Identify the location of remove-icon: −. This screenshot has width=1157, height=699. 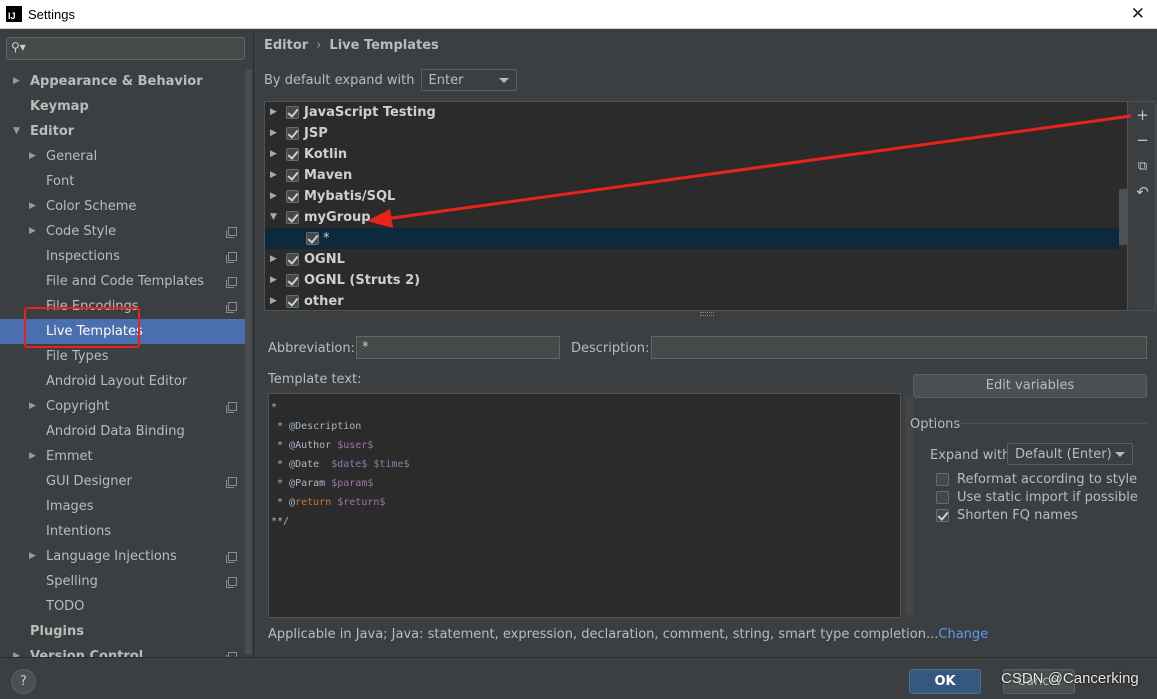
(1142, 140).